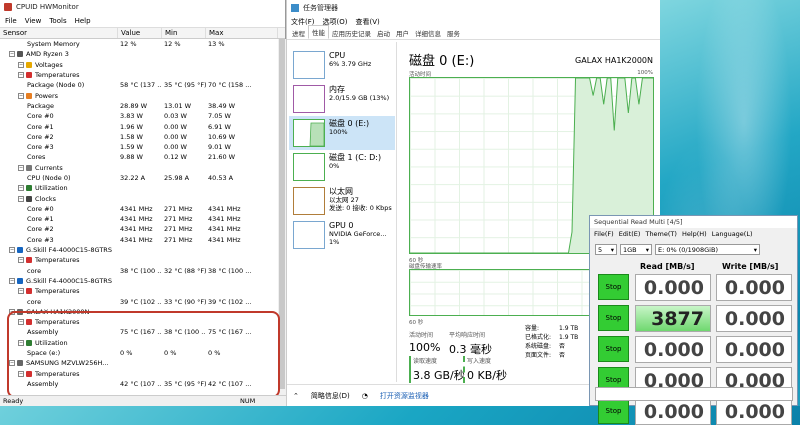 The width and height of the screenshot is (800, 425). I want to click on sensor-max: 38.49 W, so click(222, 105).